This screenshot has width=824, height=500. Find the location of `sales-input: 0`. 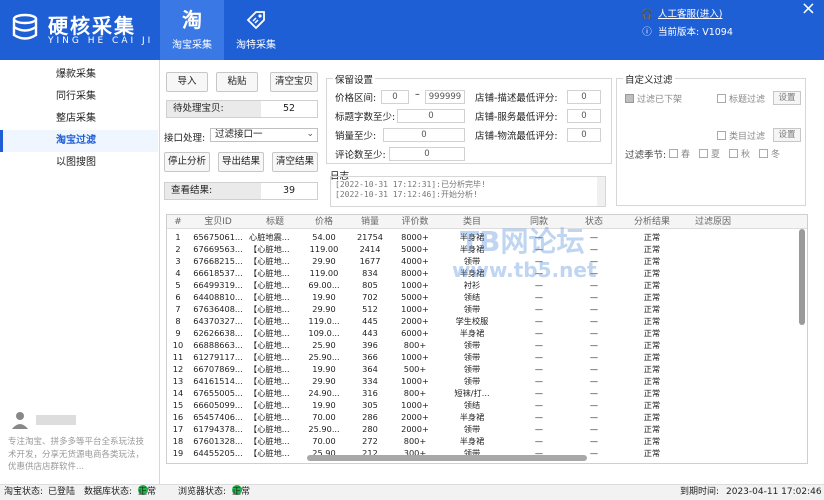

sales-input: 0 is located at coordinates (424, 135).